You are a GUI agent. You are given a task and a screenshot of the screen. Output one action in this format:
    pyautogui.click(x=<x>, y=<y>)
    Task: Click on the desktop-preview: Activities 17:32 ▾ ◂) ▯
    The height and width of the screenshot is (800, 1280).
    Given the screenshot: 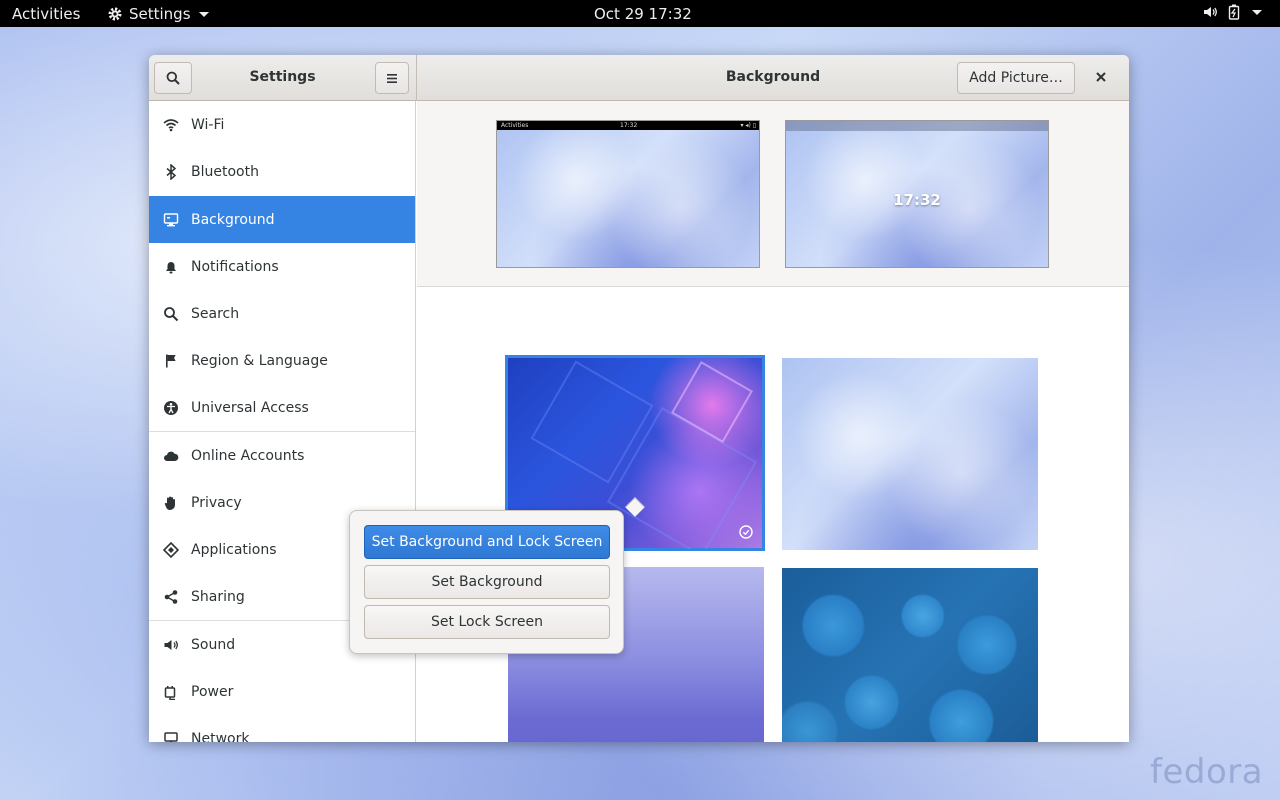 What is the action you would take?
    pyautogui.click(x=628, y=194)
    